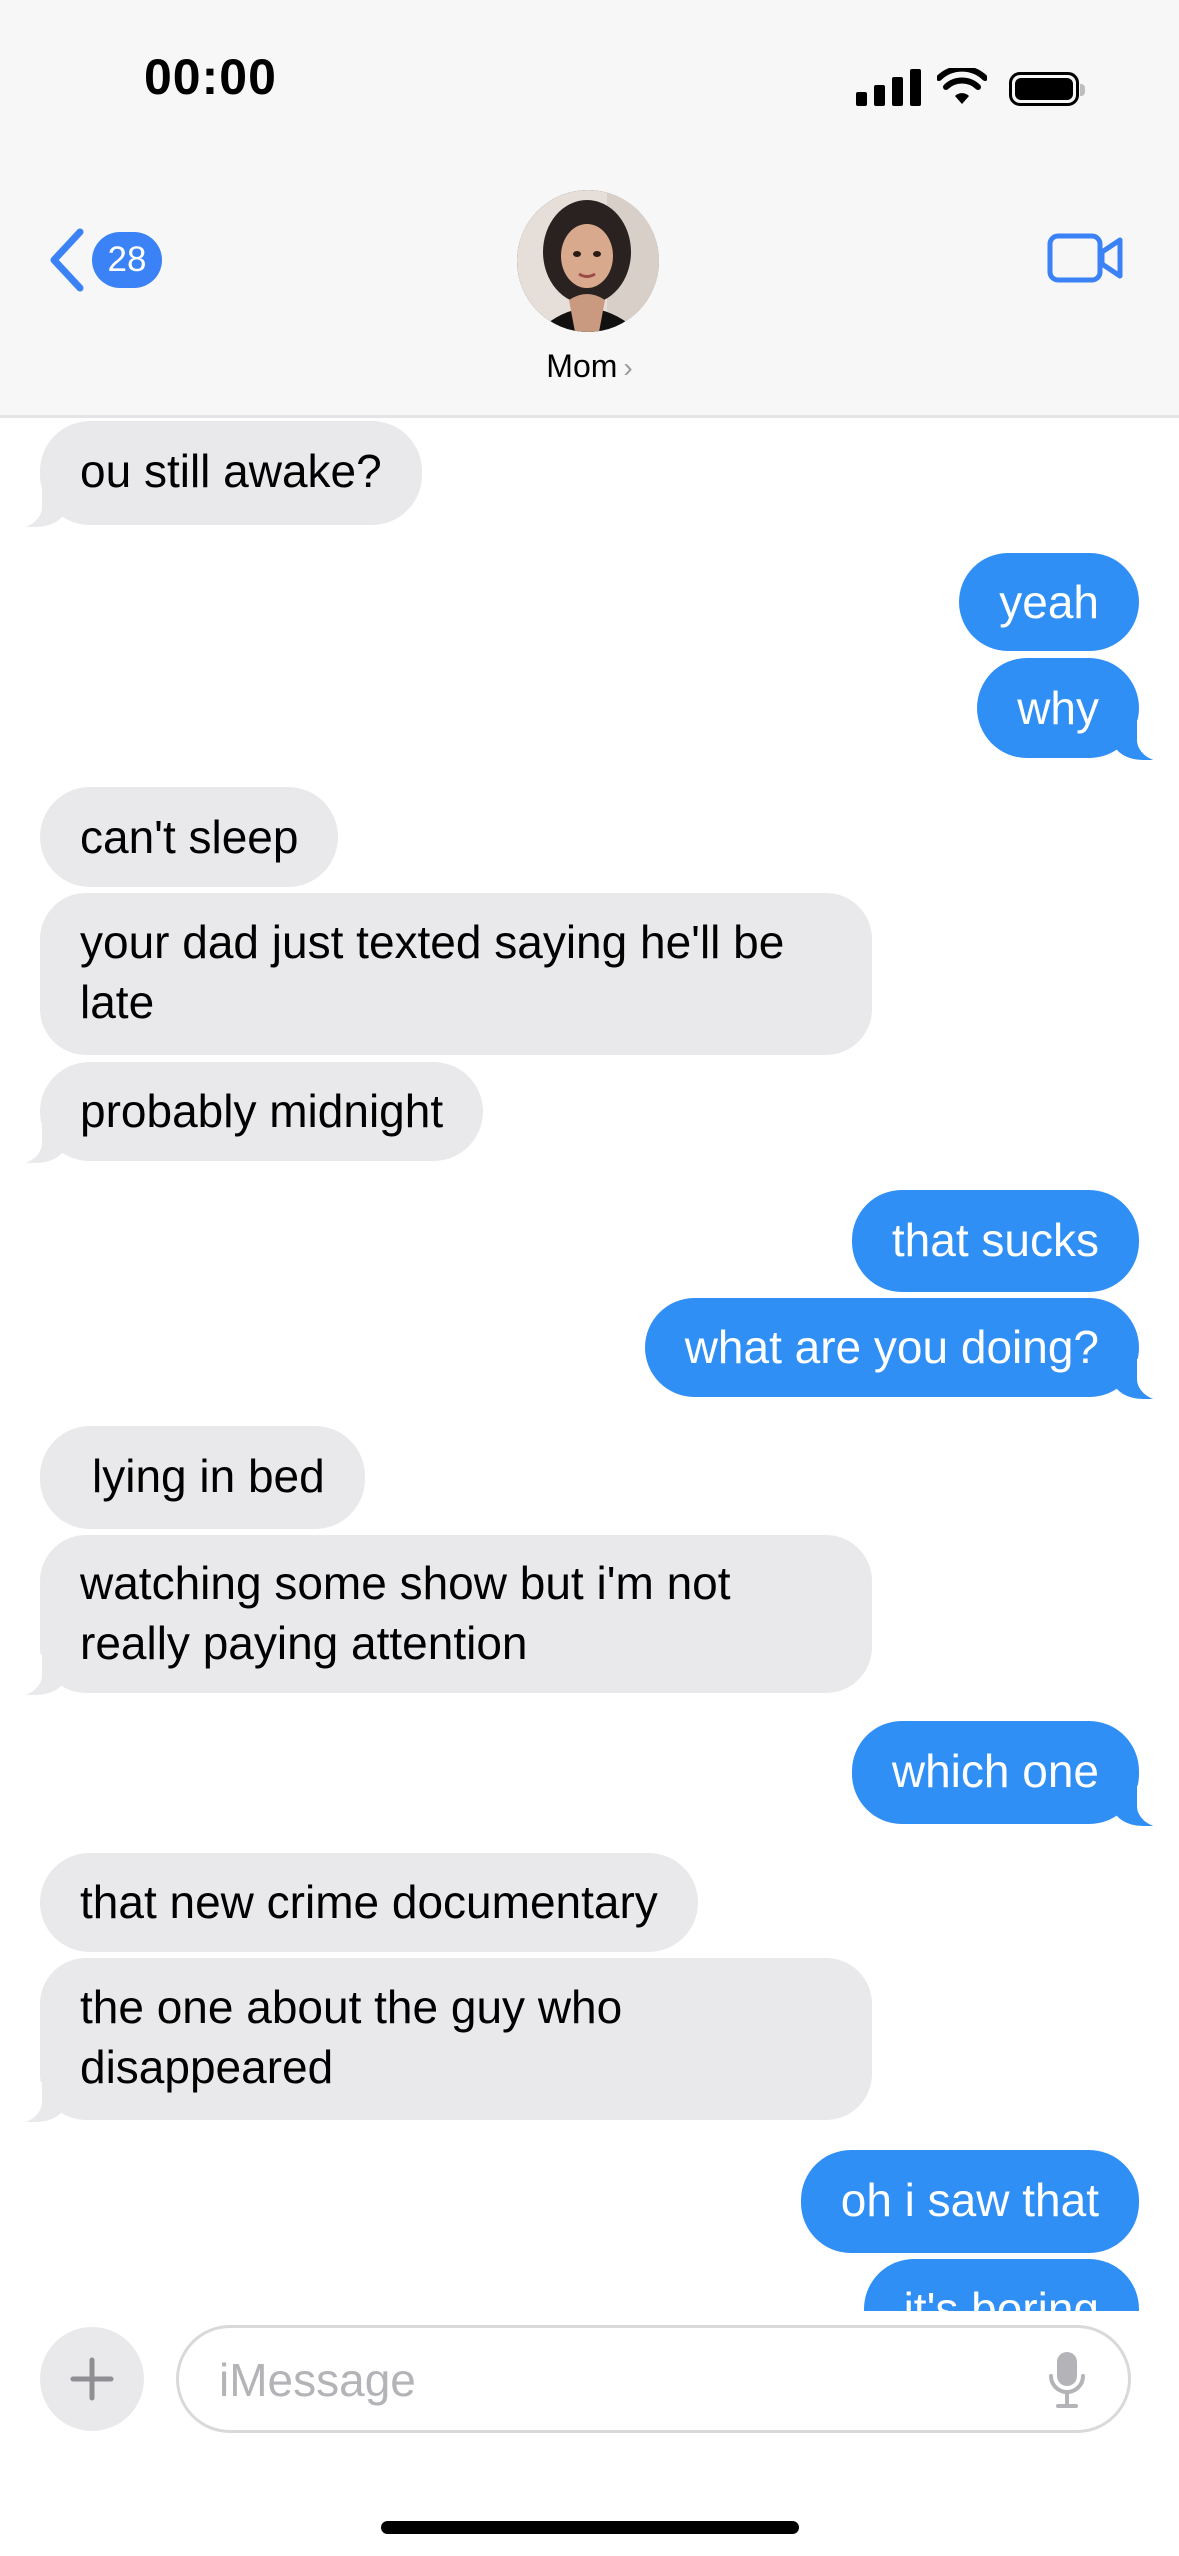 The width and height of the screenshot is (1179, 2556). What do you see at coordinates (1067, 2380) in the screenshot?
I see `microphone-icon` at bounding box center [1067, 2380].